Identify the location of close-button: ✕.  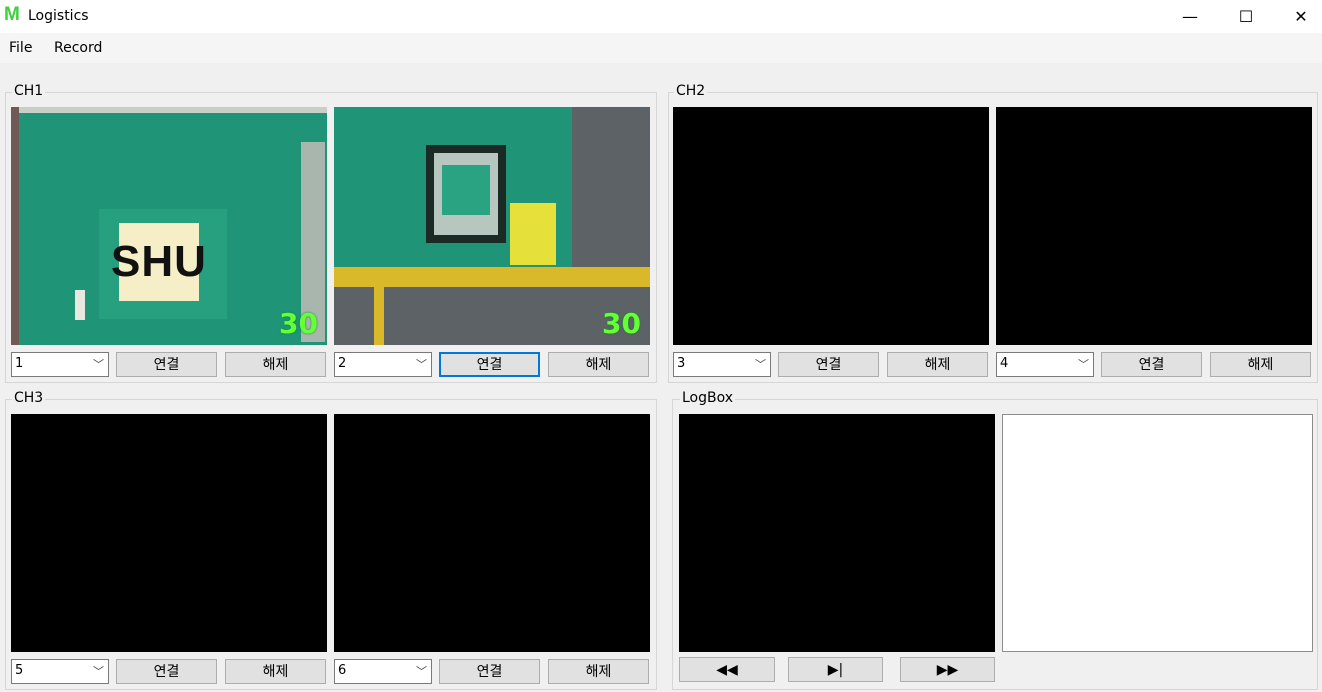
(1298, 16).